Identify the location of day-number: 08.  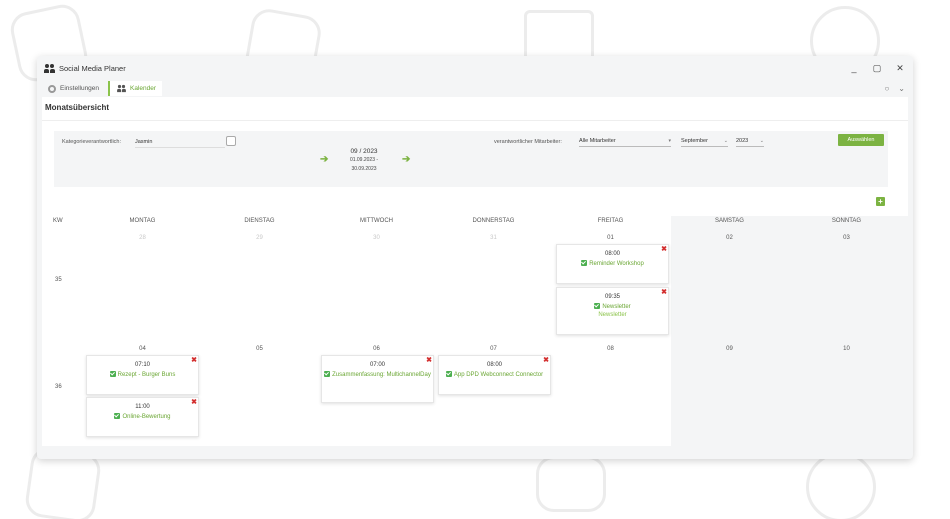
(610, 349).